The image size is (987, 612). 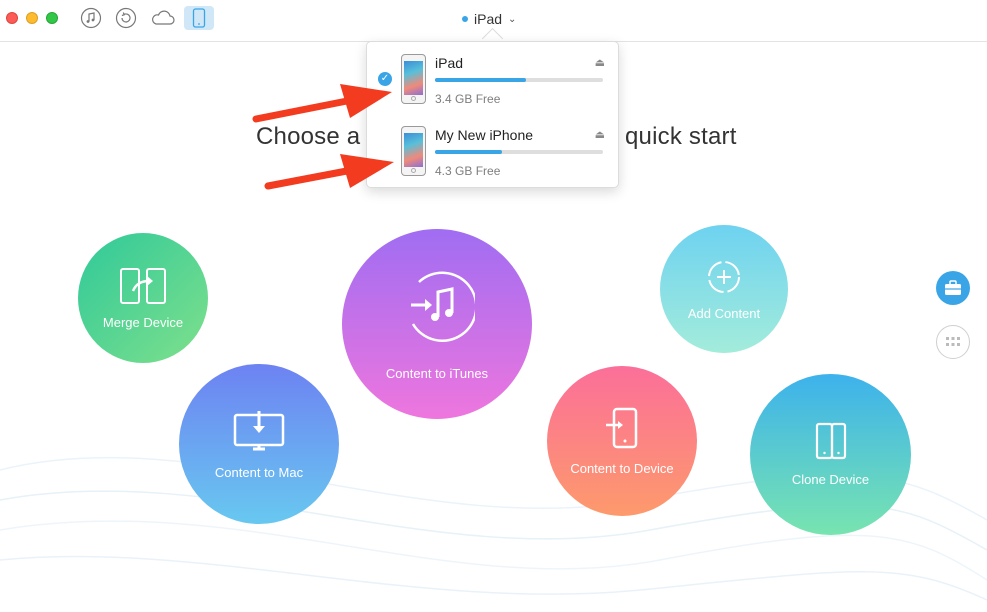 What do you see at coordinates (259, 472) in the screenshot?
I see `content-to-mac-label: Content to Mac` at bounding box center [259, 472].